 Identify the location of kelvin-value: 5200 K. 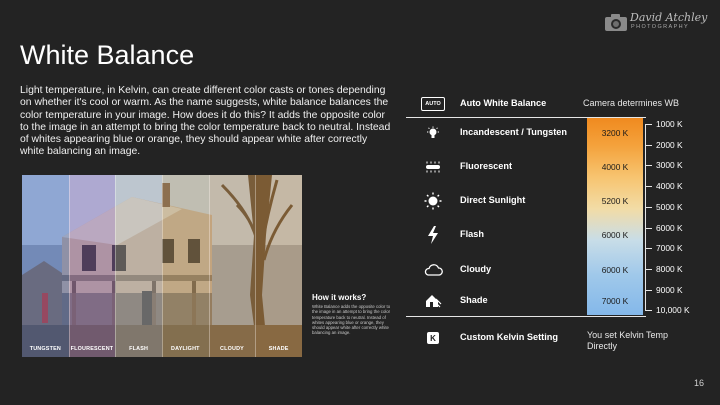
(615, 201).